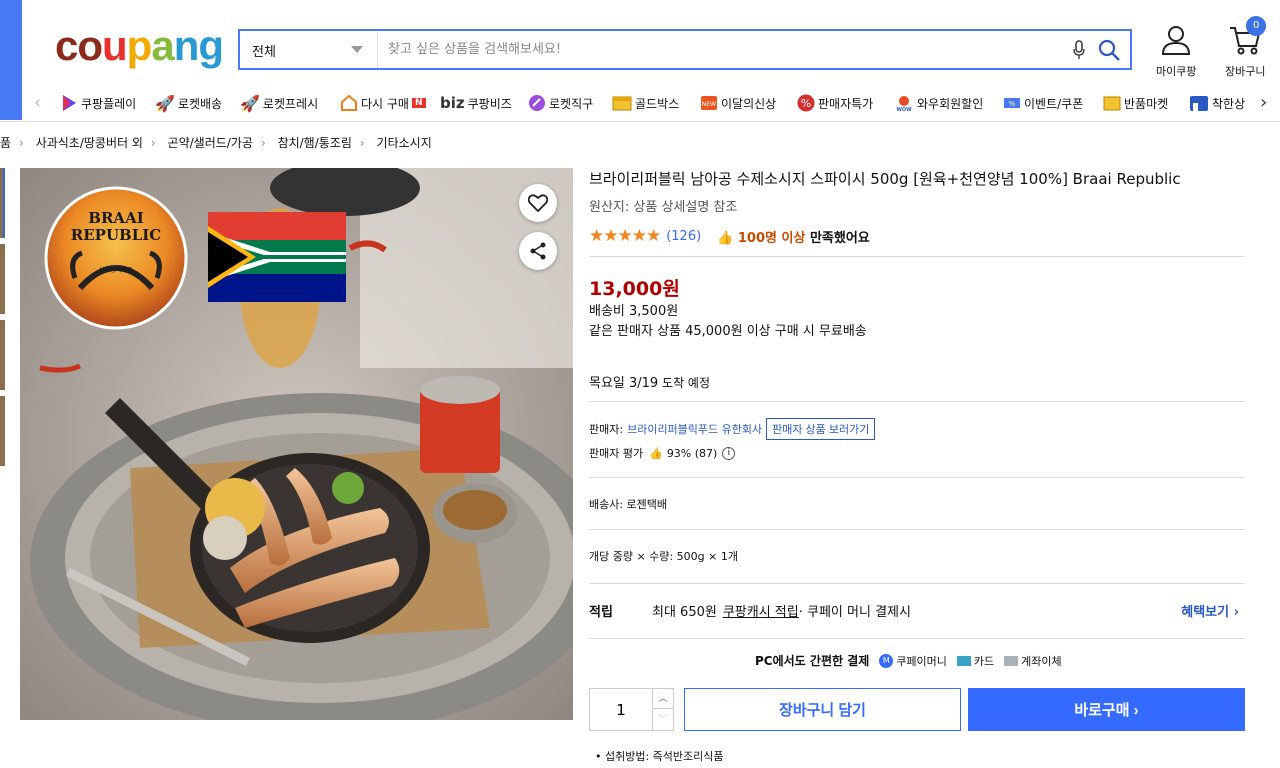 Image resolution: width=1280 pixels, height=768 pixels. Describe the element at coordinates (812, 661) in the screenshot. I see `easy-payment-heading: PC에서도 간편한 결제` at that location.